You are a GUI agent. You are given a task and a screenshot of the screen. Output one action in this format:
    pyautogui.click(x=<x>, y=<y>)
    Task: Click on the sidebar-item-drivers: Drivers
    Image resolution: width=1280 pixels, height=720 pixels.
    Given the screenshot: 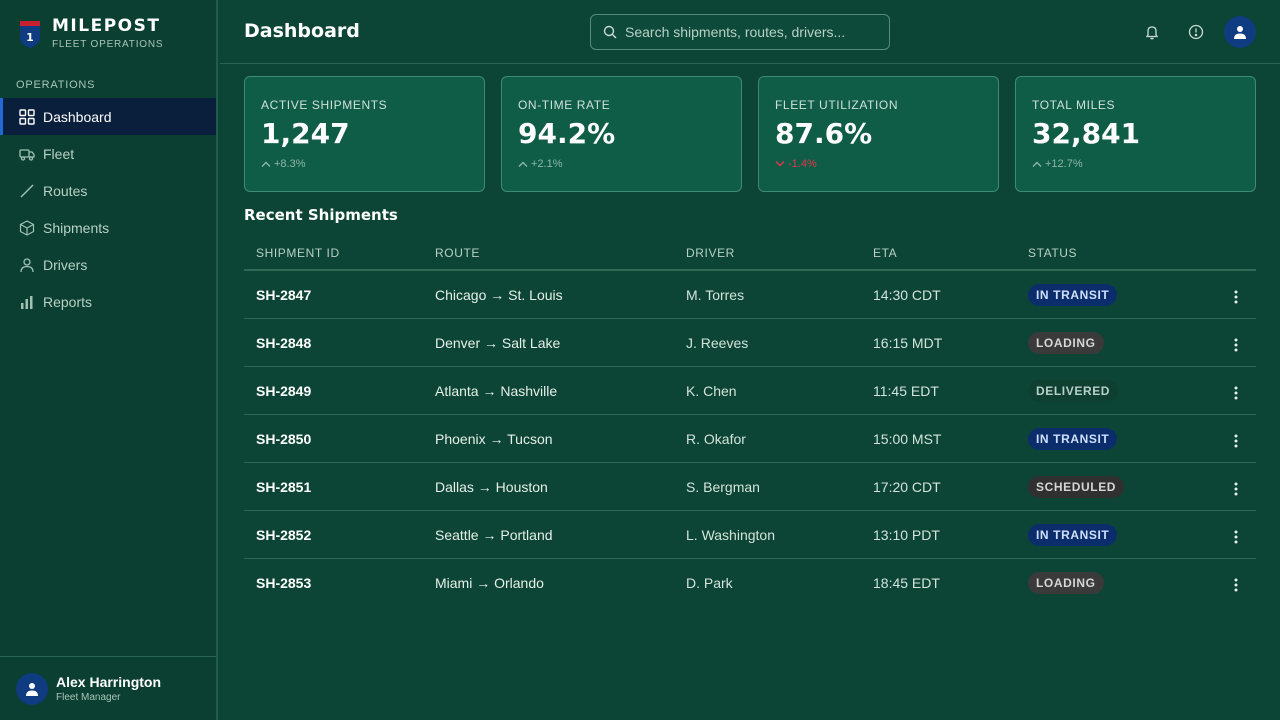 What is the action you would take?
    pyautogui.click(x=108, y=264)
    